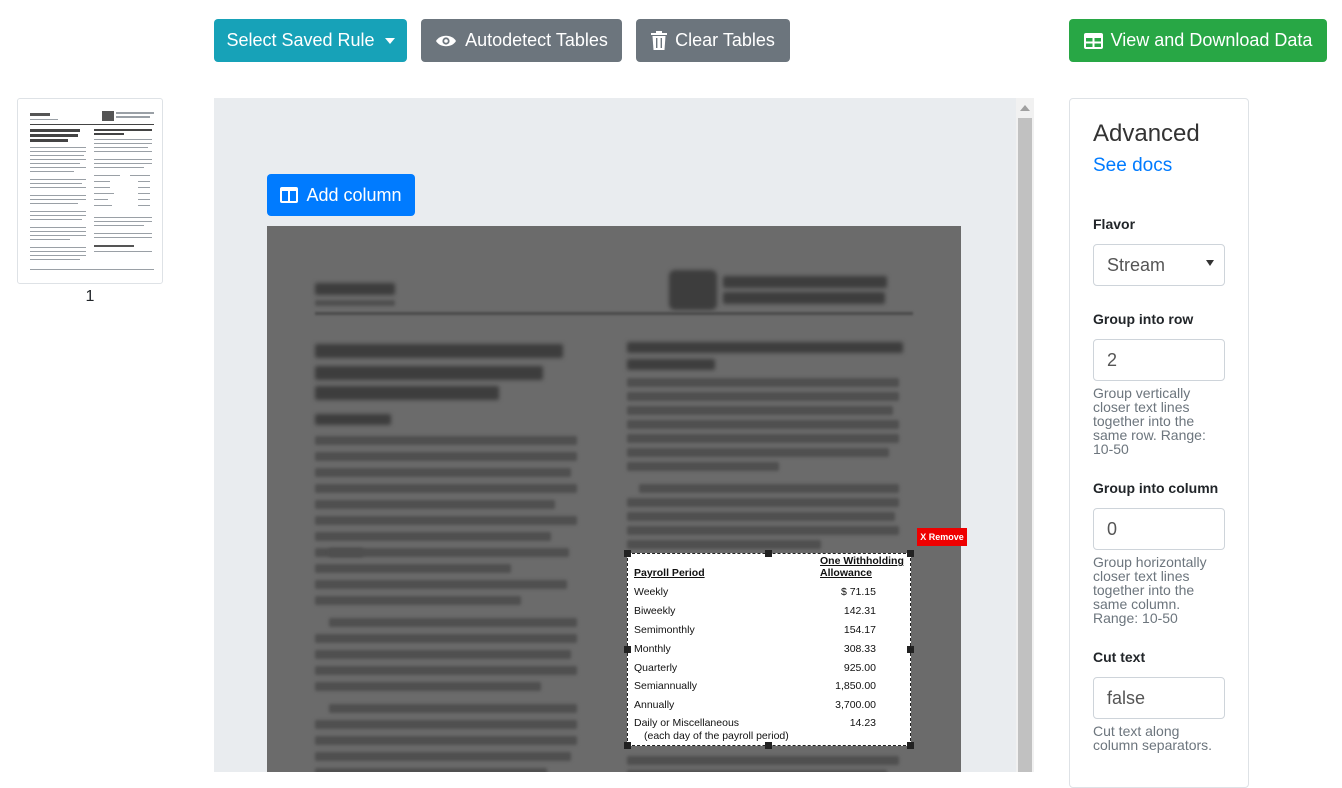 This screenshot has width=1342, height=788. Describe the element at coordinates (1156, 488) in the screenshot. I see `group-column-label: Group into column` at that location.